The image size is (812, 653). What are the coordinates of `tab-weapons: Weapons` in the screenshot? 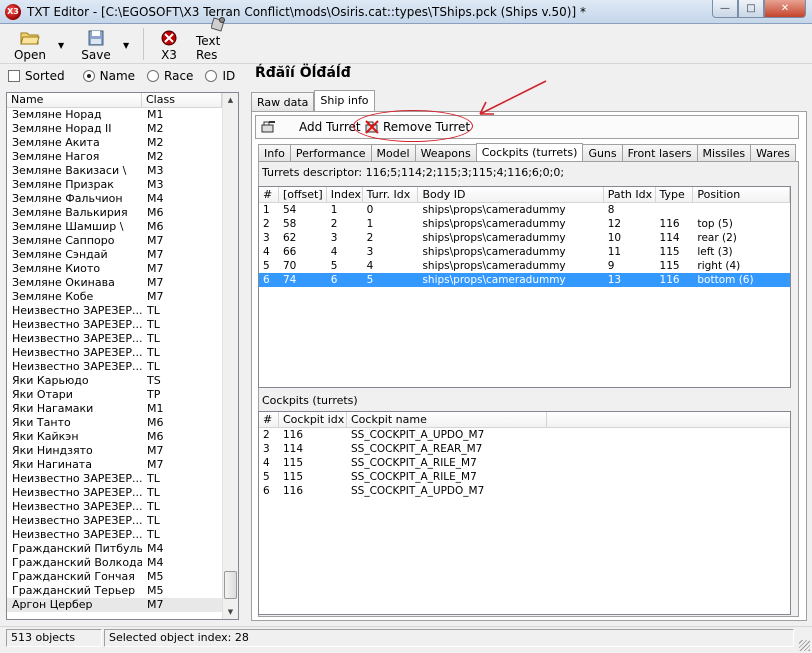 It's located at (445, 152).